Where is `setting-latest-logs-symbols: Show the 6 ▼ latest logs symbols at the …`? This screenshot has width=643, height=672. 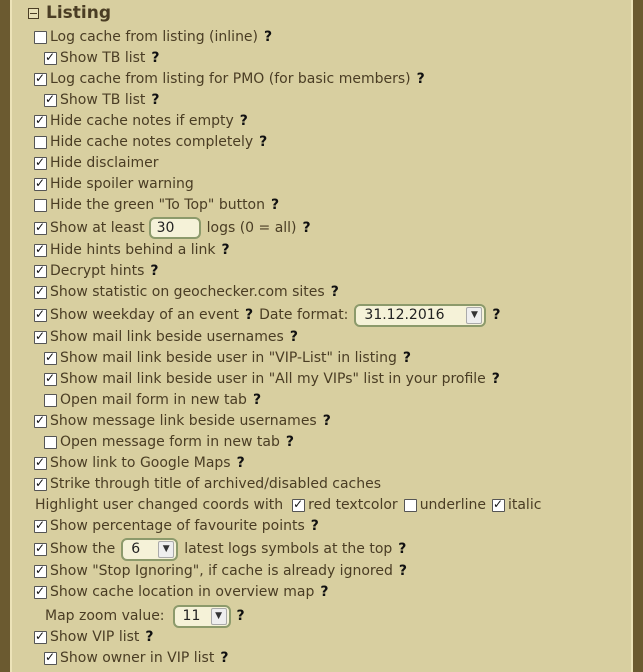
setting-latest-logs-symbols: Show the 6 ▼ latest logs symbols at the … is located at coordinates (220, 549).